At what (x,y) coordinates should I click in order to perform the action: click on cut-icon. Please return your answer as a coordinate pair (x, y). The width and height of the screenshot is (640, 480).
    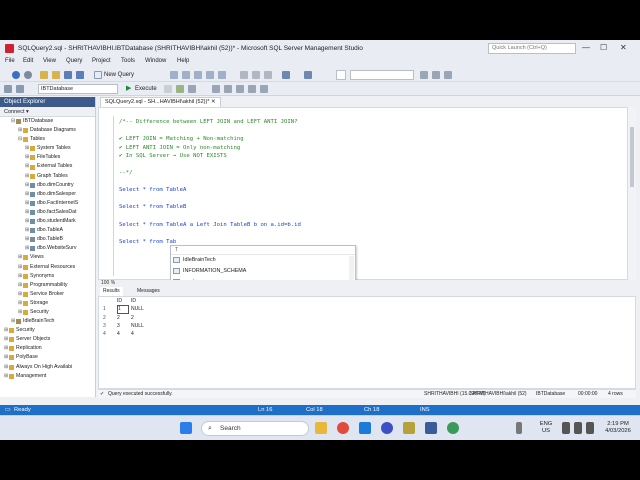
    Looking at the image, I should click on (244, 75).